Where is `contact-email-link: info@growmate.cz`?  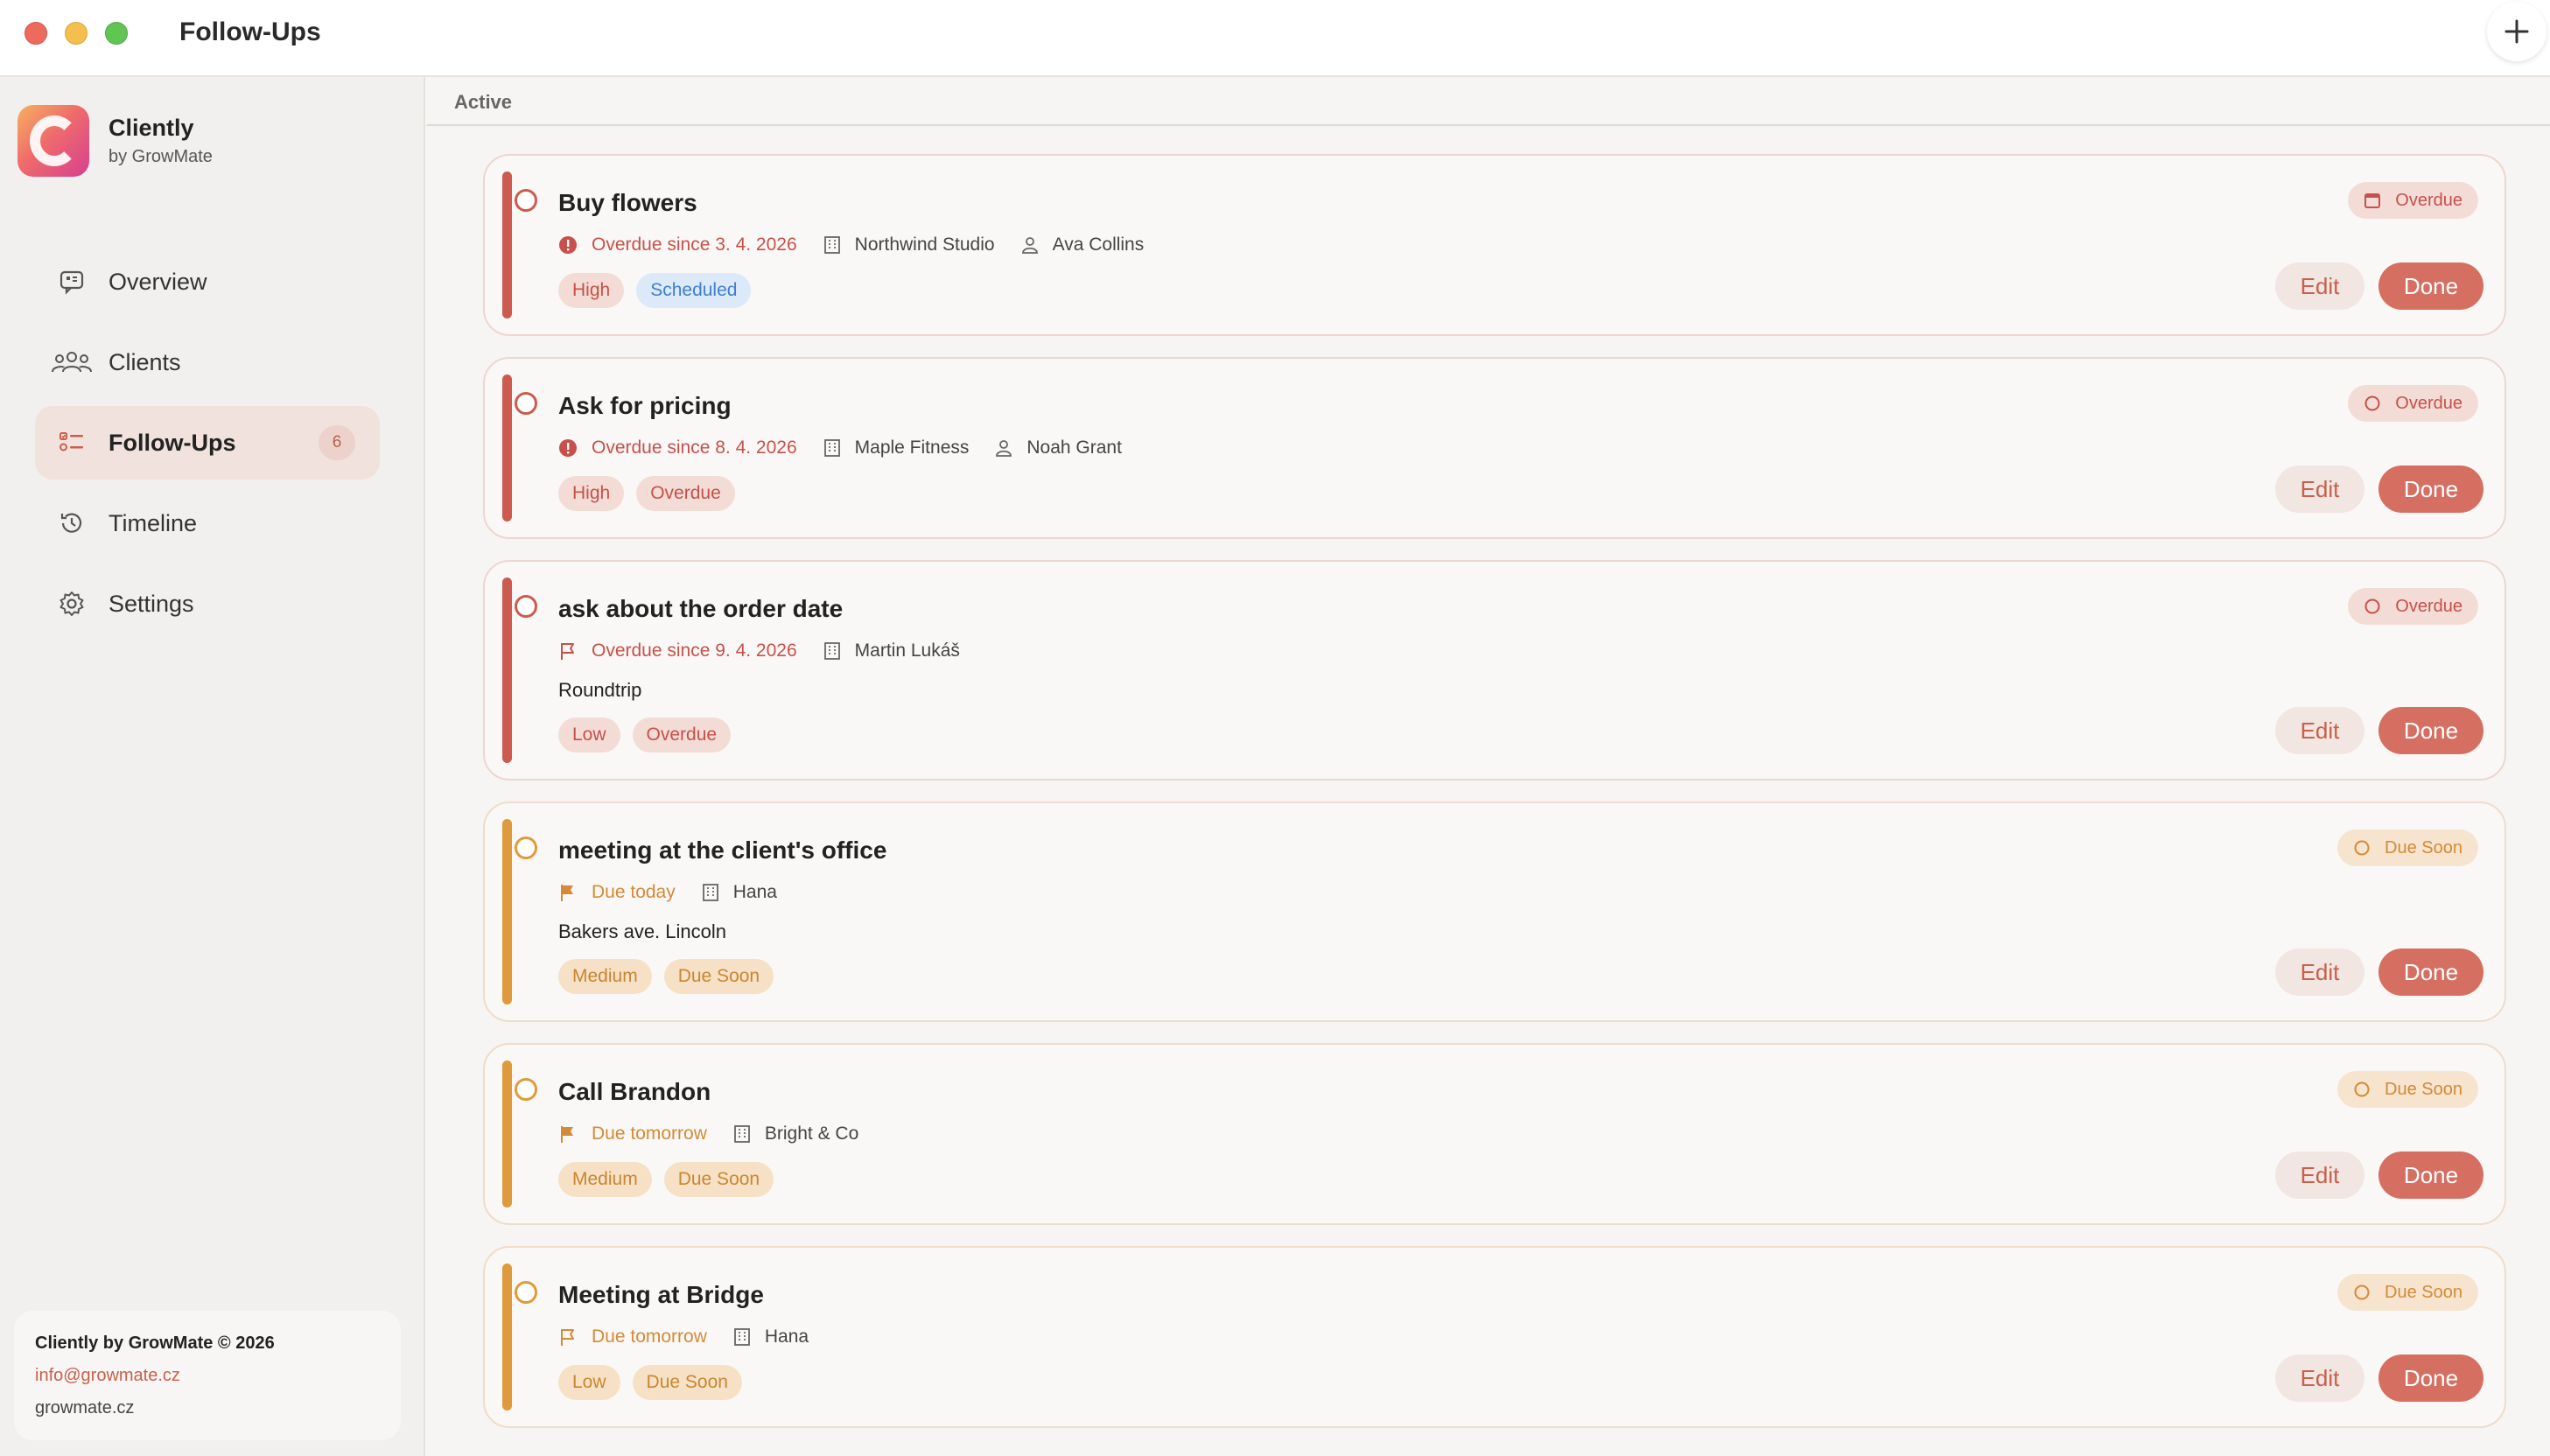 contact-email-link: info@growmate.cz is located at coordinates (207, 1376).